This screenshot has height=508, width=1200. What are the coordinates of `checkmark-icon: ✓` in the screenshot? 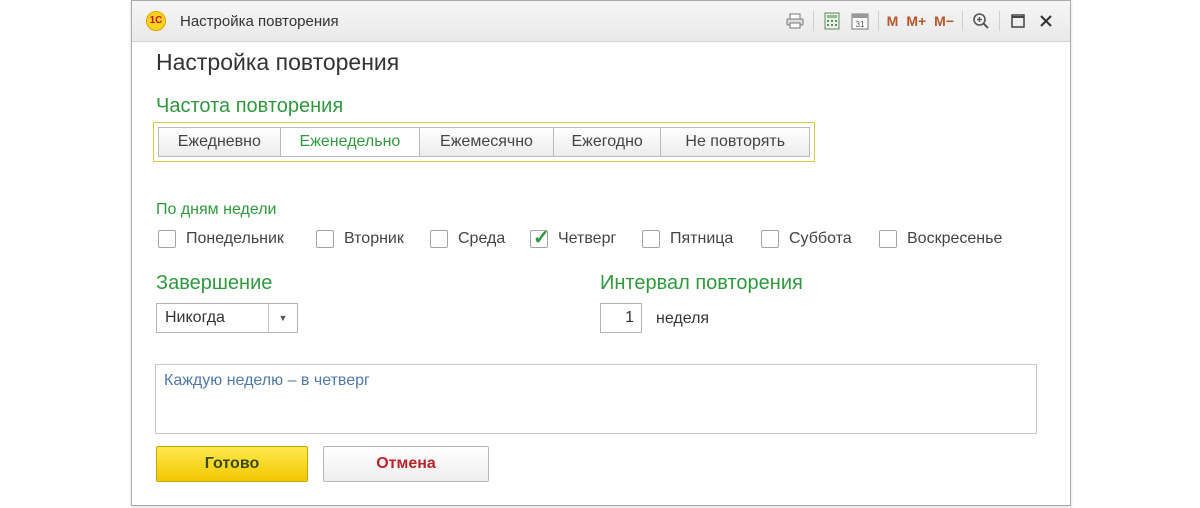 It's located at (541, 238).